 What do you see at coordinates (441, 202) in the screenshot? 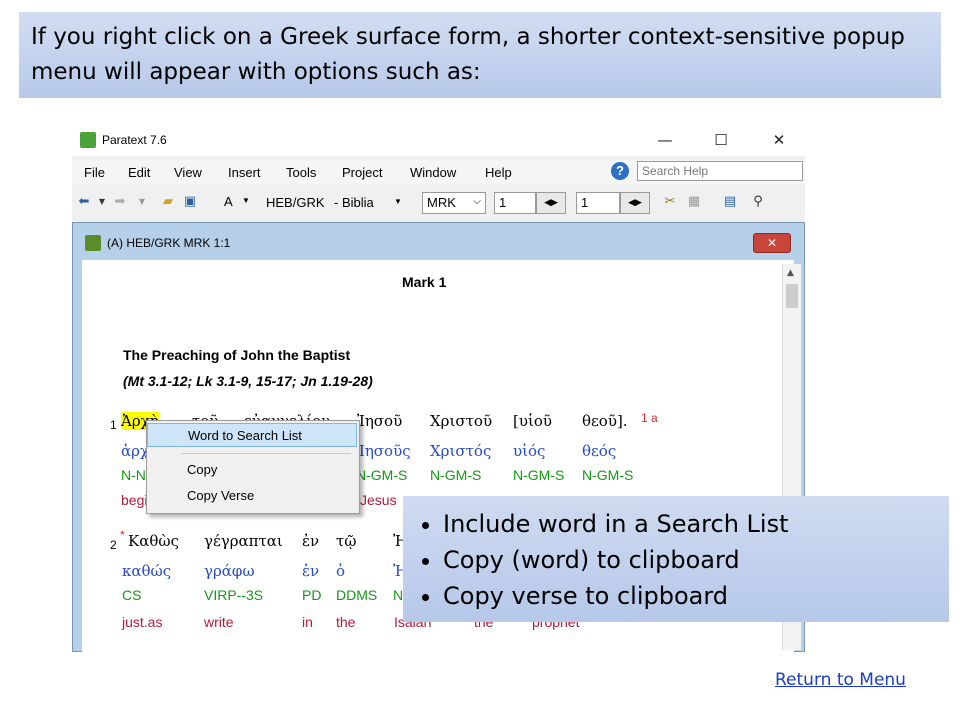
I see `book-value: MRK` at bounding box center [441, 202].